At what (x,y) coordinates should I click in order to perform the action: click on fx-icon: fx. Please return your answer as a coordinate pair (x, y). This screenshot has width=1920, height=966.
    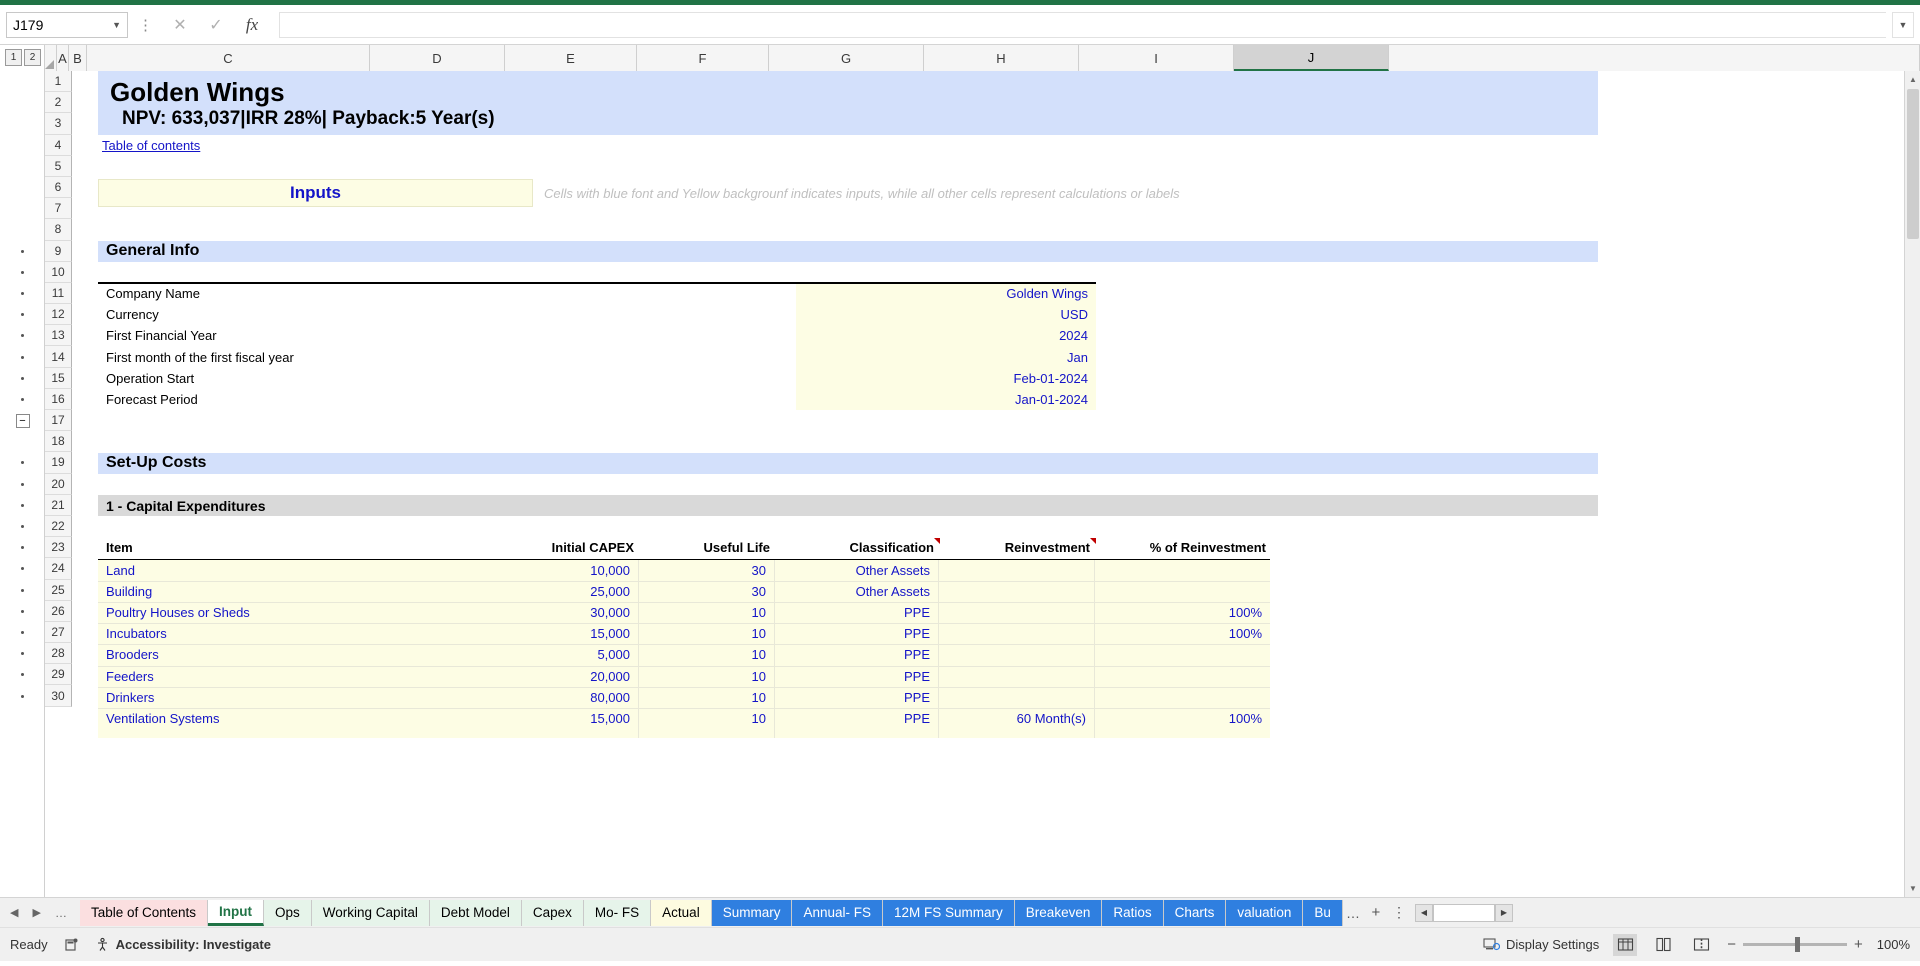
    Looking at the image, I should click on (252, 25).